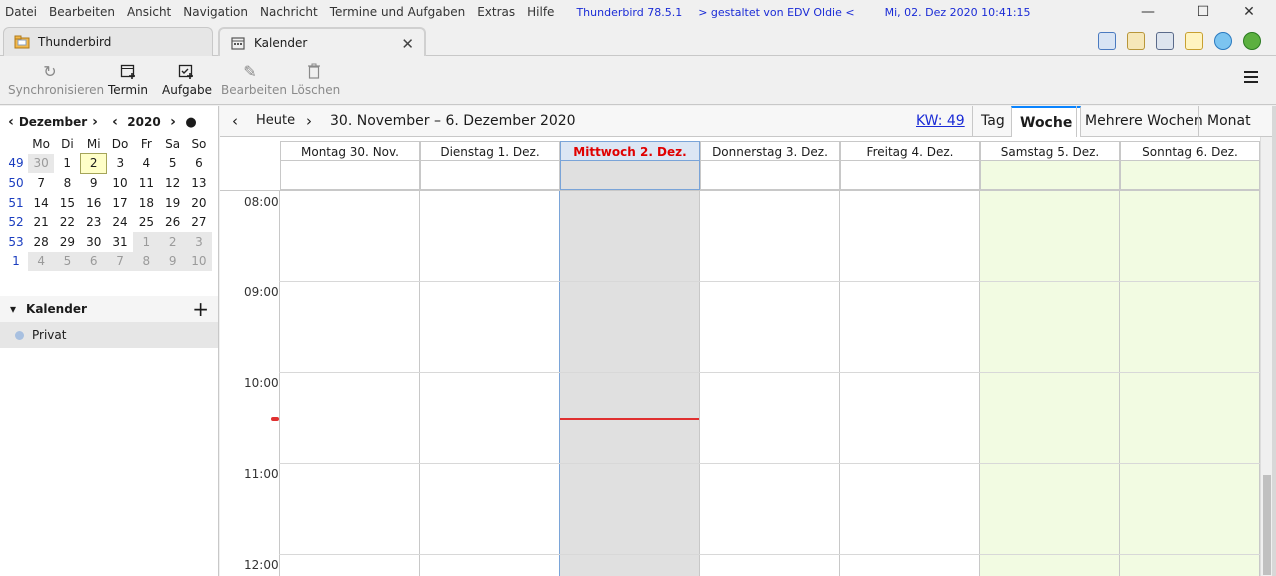  What do you see at coordinates (200, 309) in the screenshot?
I see `add-calendar-icon: +` at bounding box center [200, 309].